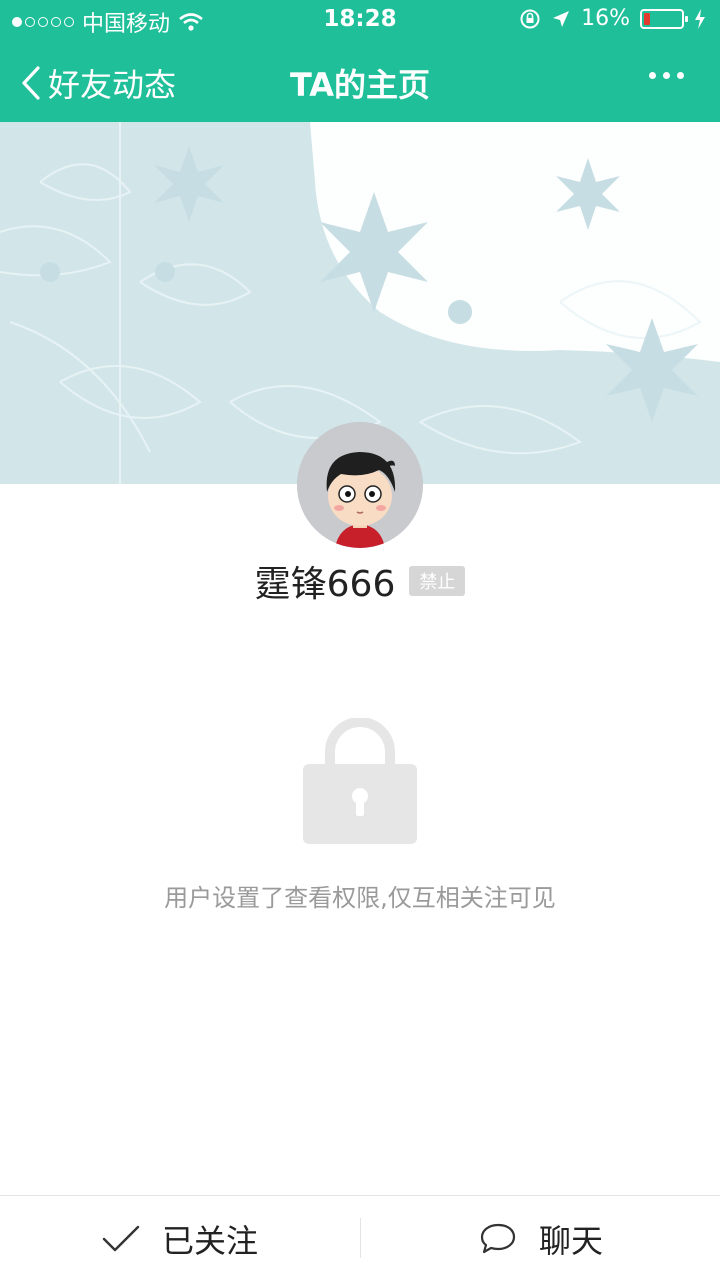 This screenshot has width=720, height=1281. I want to click on bottom-action-bar: 已关注 聊天, so click(360, 1238).